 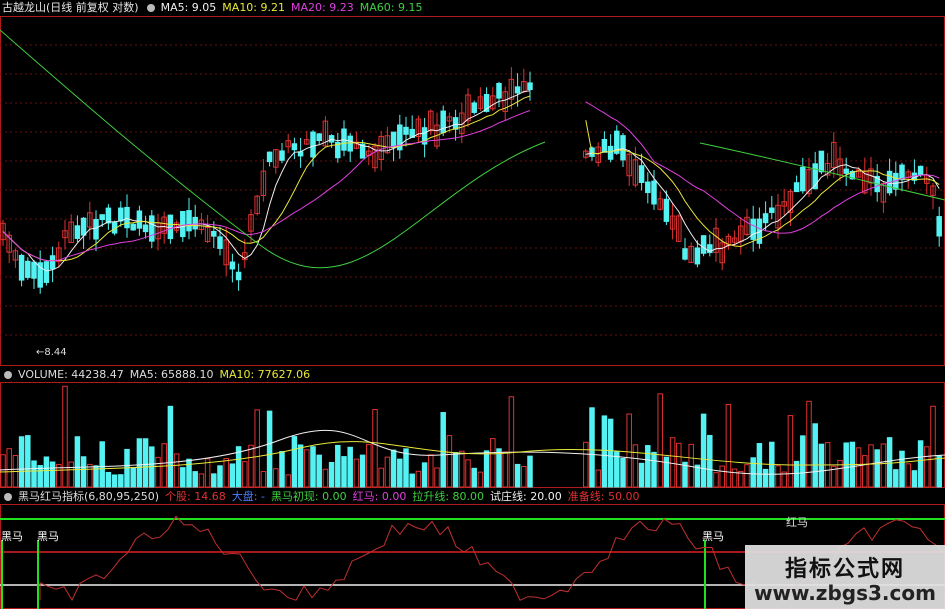 What do you see at coordinates (248, 496) in the screenshot?
I see `dapan-value: 大盘: -` at bounding box center [248, 496].